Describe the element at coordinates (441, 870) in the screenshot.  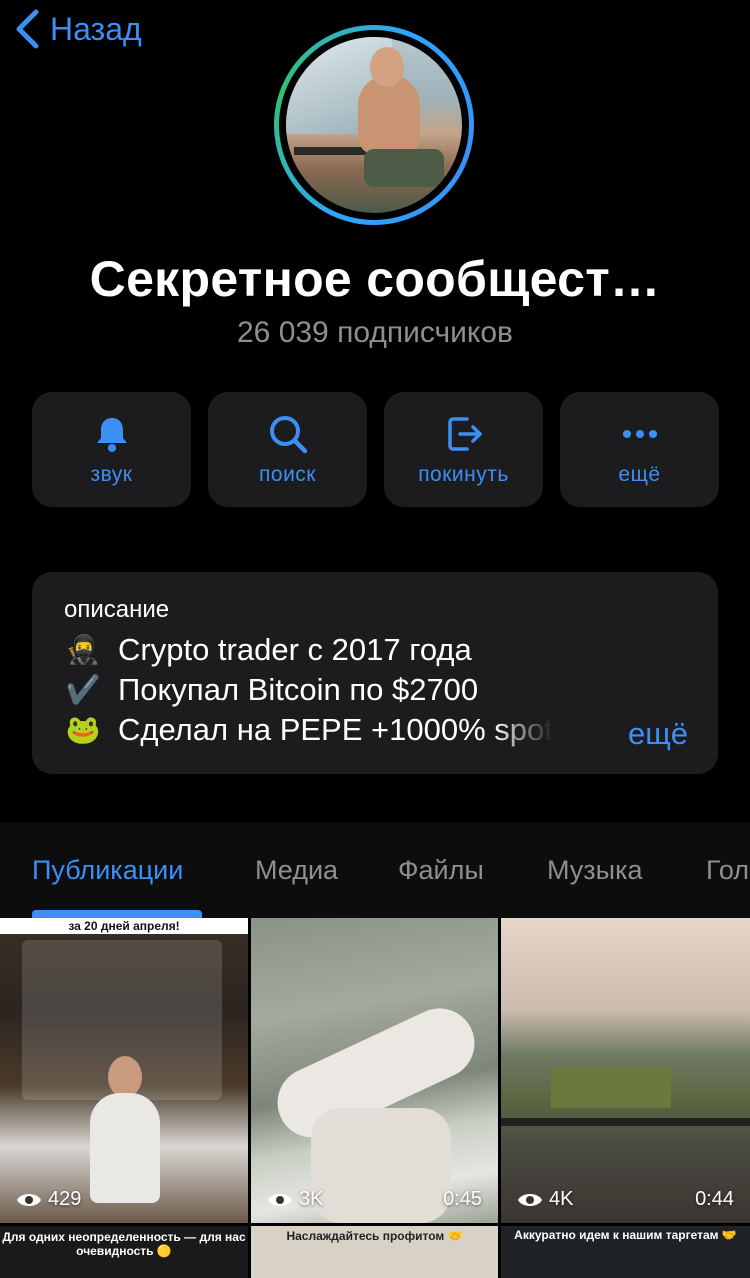
I see `tab-files: Файлы` at that location.